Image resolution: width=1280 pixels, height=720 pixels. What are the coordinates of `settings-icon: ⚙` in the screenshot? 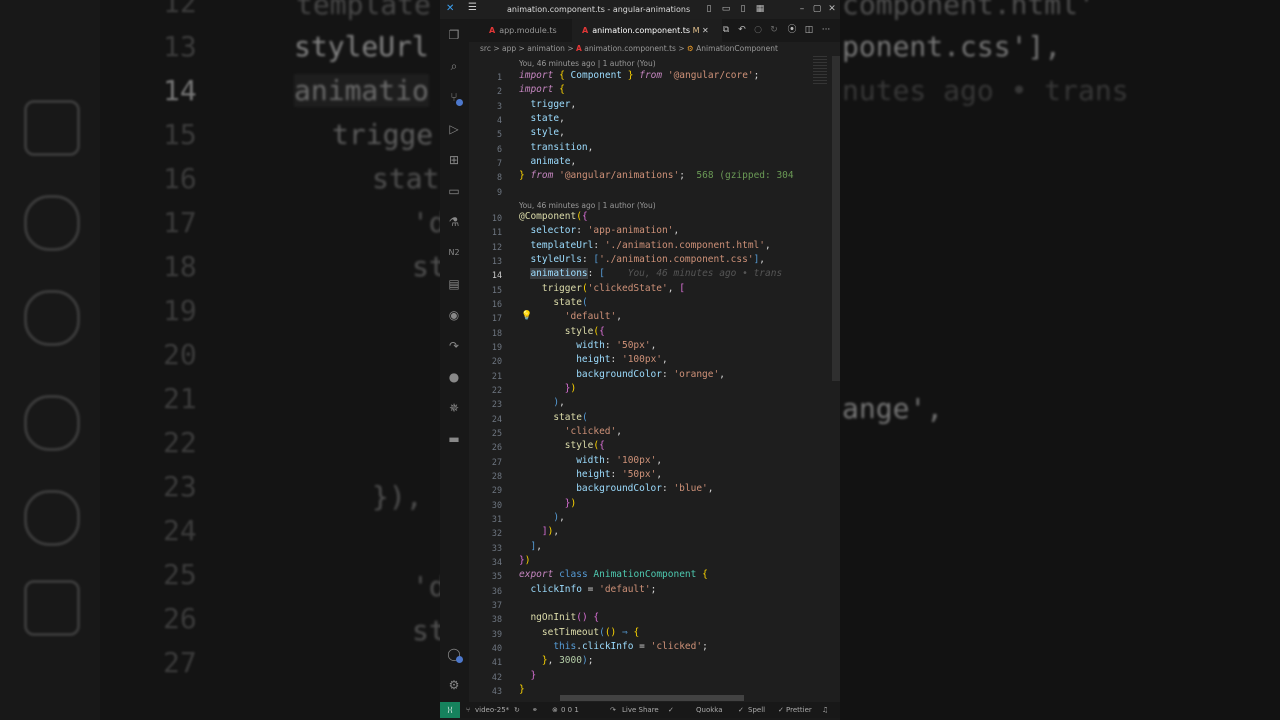 It's located at (454, 685).